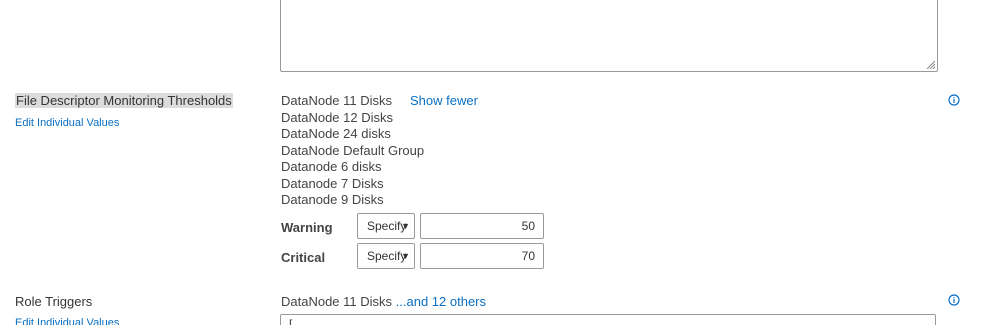  Describe the element at coordinates (337, 117) in the screenshot. I see `group-item: DataNode 12 Disks` at that location.